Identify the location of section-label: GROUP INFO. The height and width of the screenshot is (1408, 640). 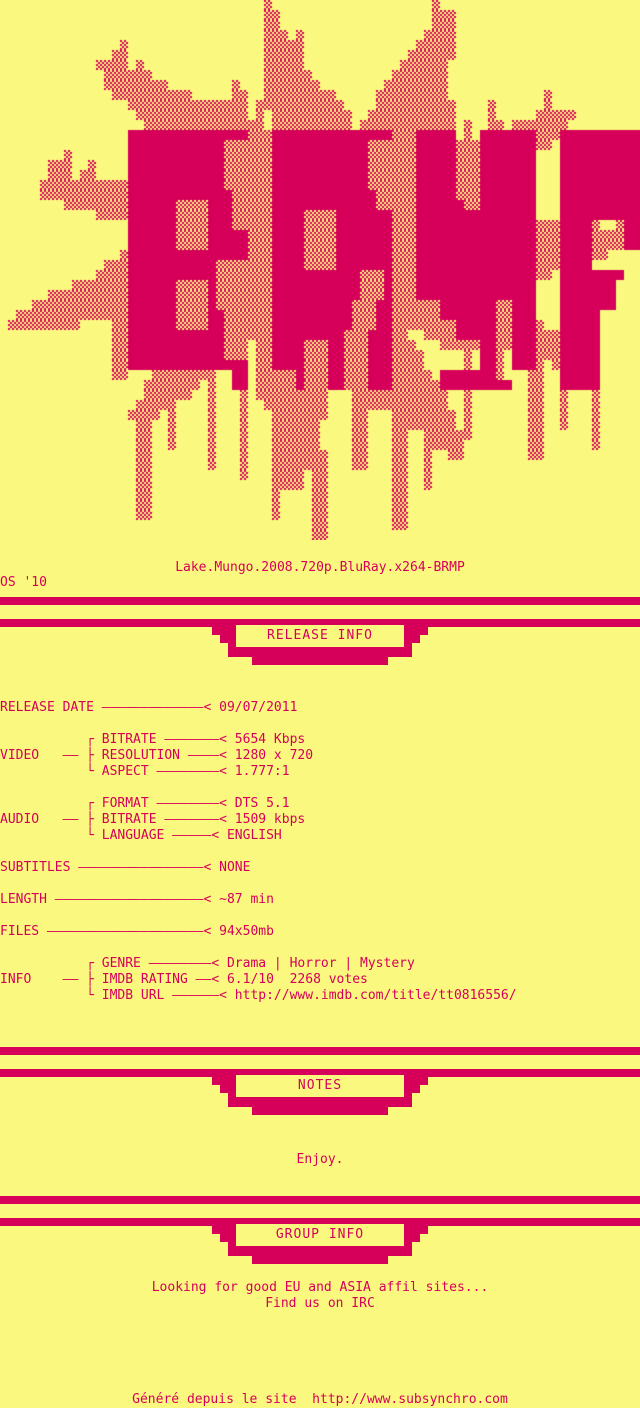
(320, 1235).